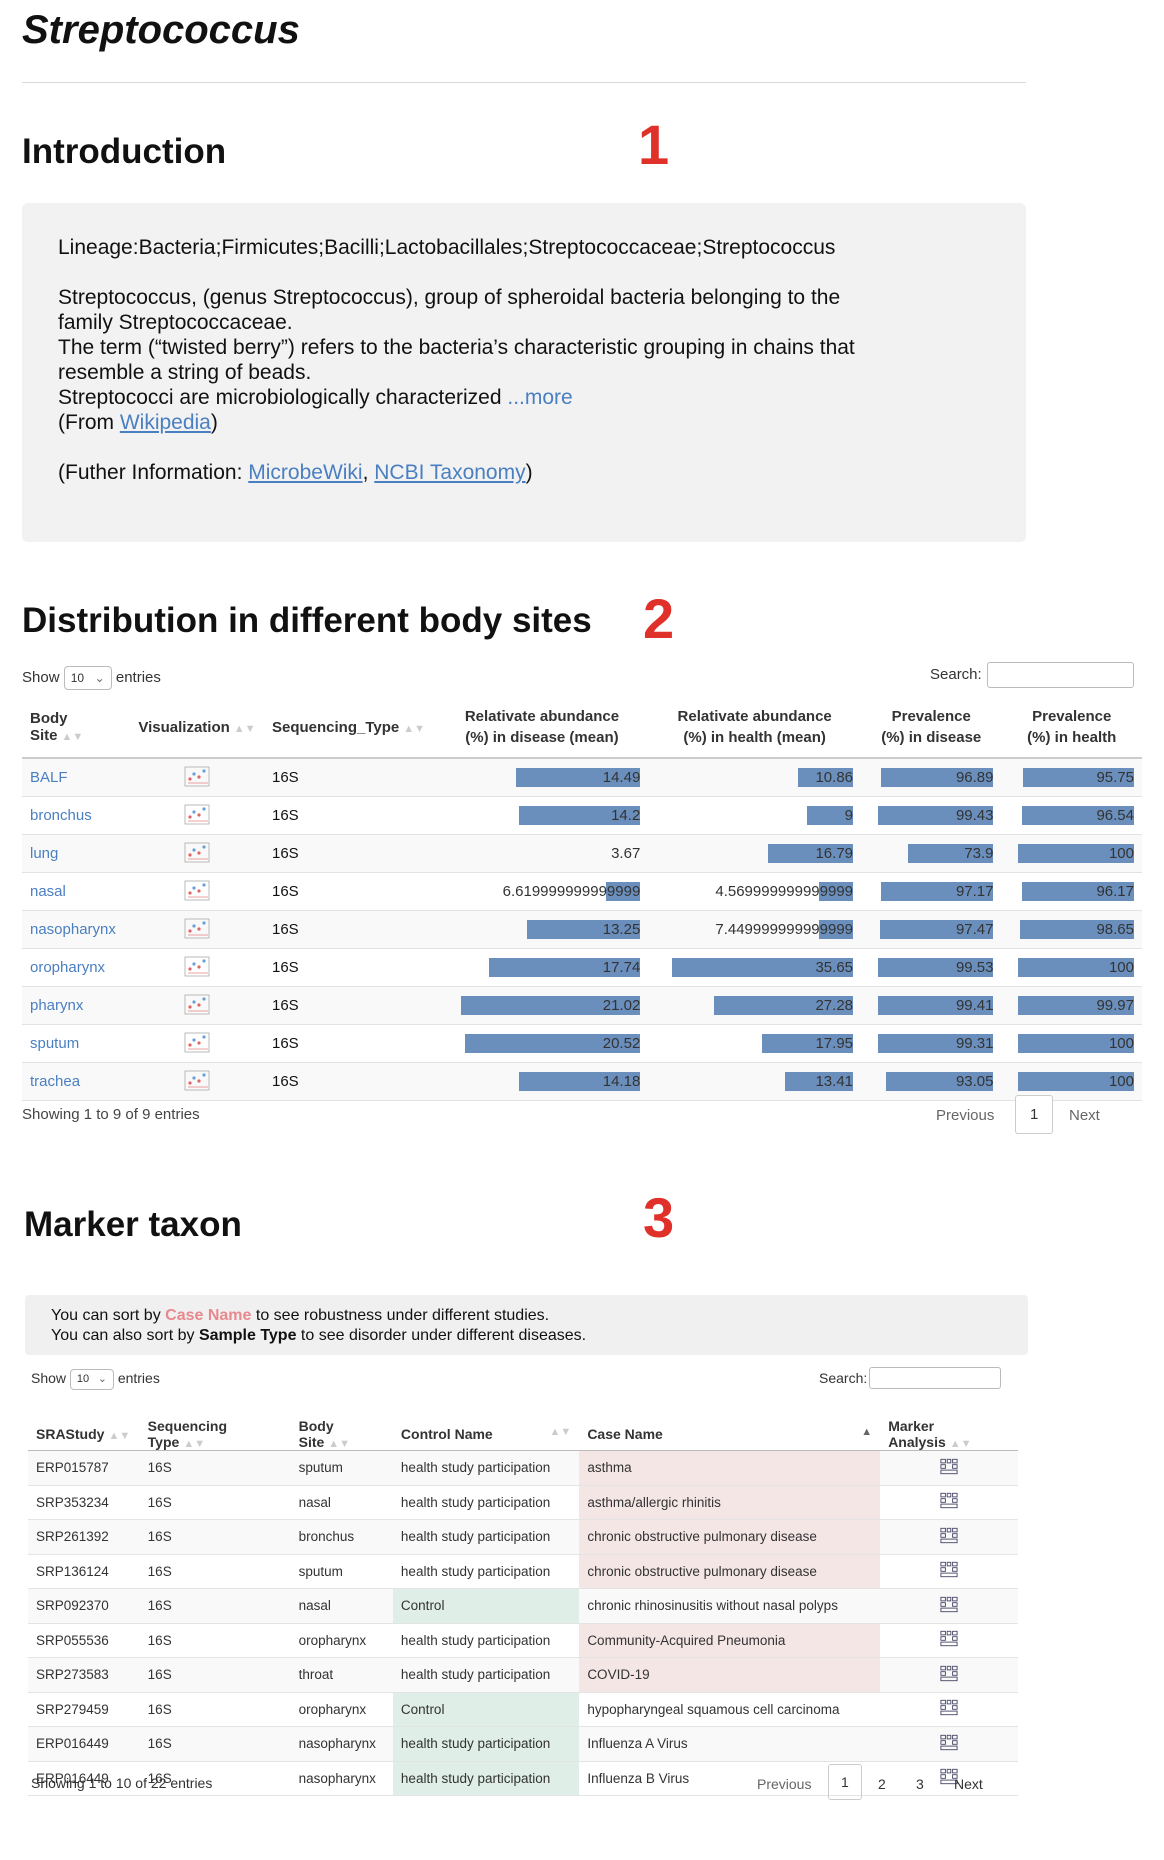 Image resolution: width=1164 pixels, height=1860 pixels. What do you see at coordinates (215, 1434) in the screenshot?
I see `col-sequencing-type: Sequencing Type ▲▼` at bounding box center [215, 1434].